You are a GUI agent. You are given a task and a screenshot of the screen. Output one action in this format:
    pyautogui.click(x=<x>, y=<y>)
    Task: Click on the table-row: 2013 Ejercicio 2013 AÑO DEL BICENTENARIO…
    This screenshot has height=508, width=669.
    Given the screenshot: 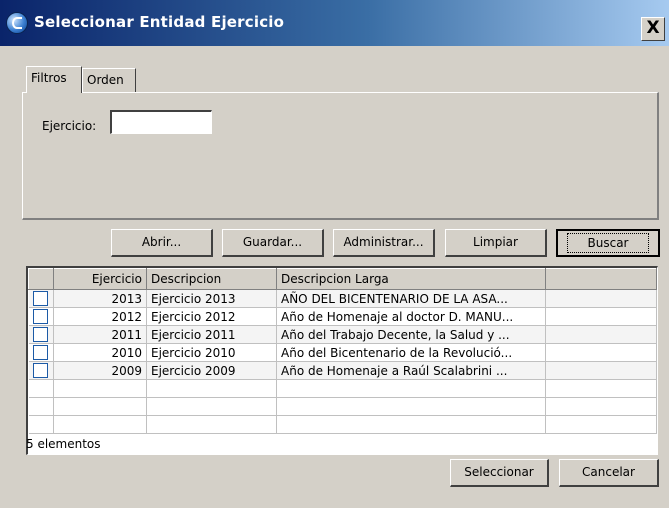 What is the action you would take?
    pyautogui.click(x=342, y=298)
    